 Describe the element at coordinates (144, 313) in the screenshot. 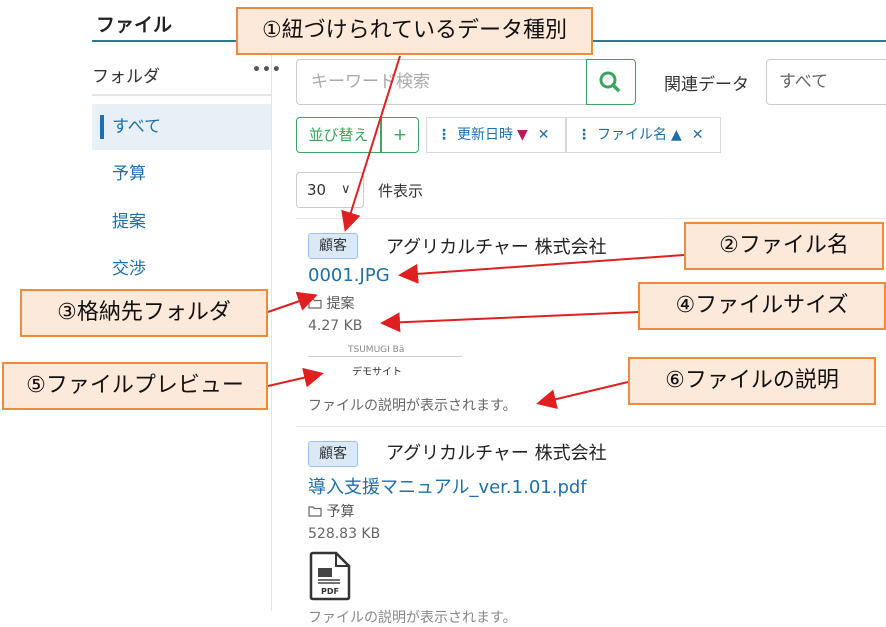

I see `callout-folder: ③格納先フォルダ` at that location.